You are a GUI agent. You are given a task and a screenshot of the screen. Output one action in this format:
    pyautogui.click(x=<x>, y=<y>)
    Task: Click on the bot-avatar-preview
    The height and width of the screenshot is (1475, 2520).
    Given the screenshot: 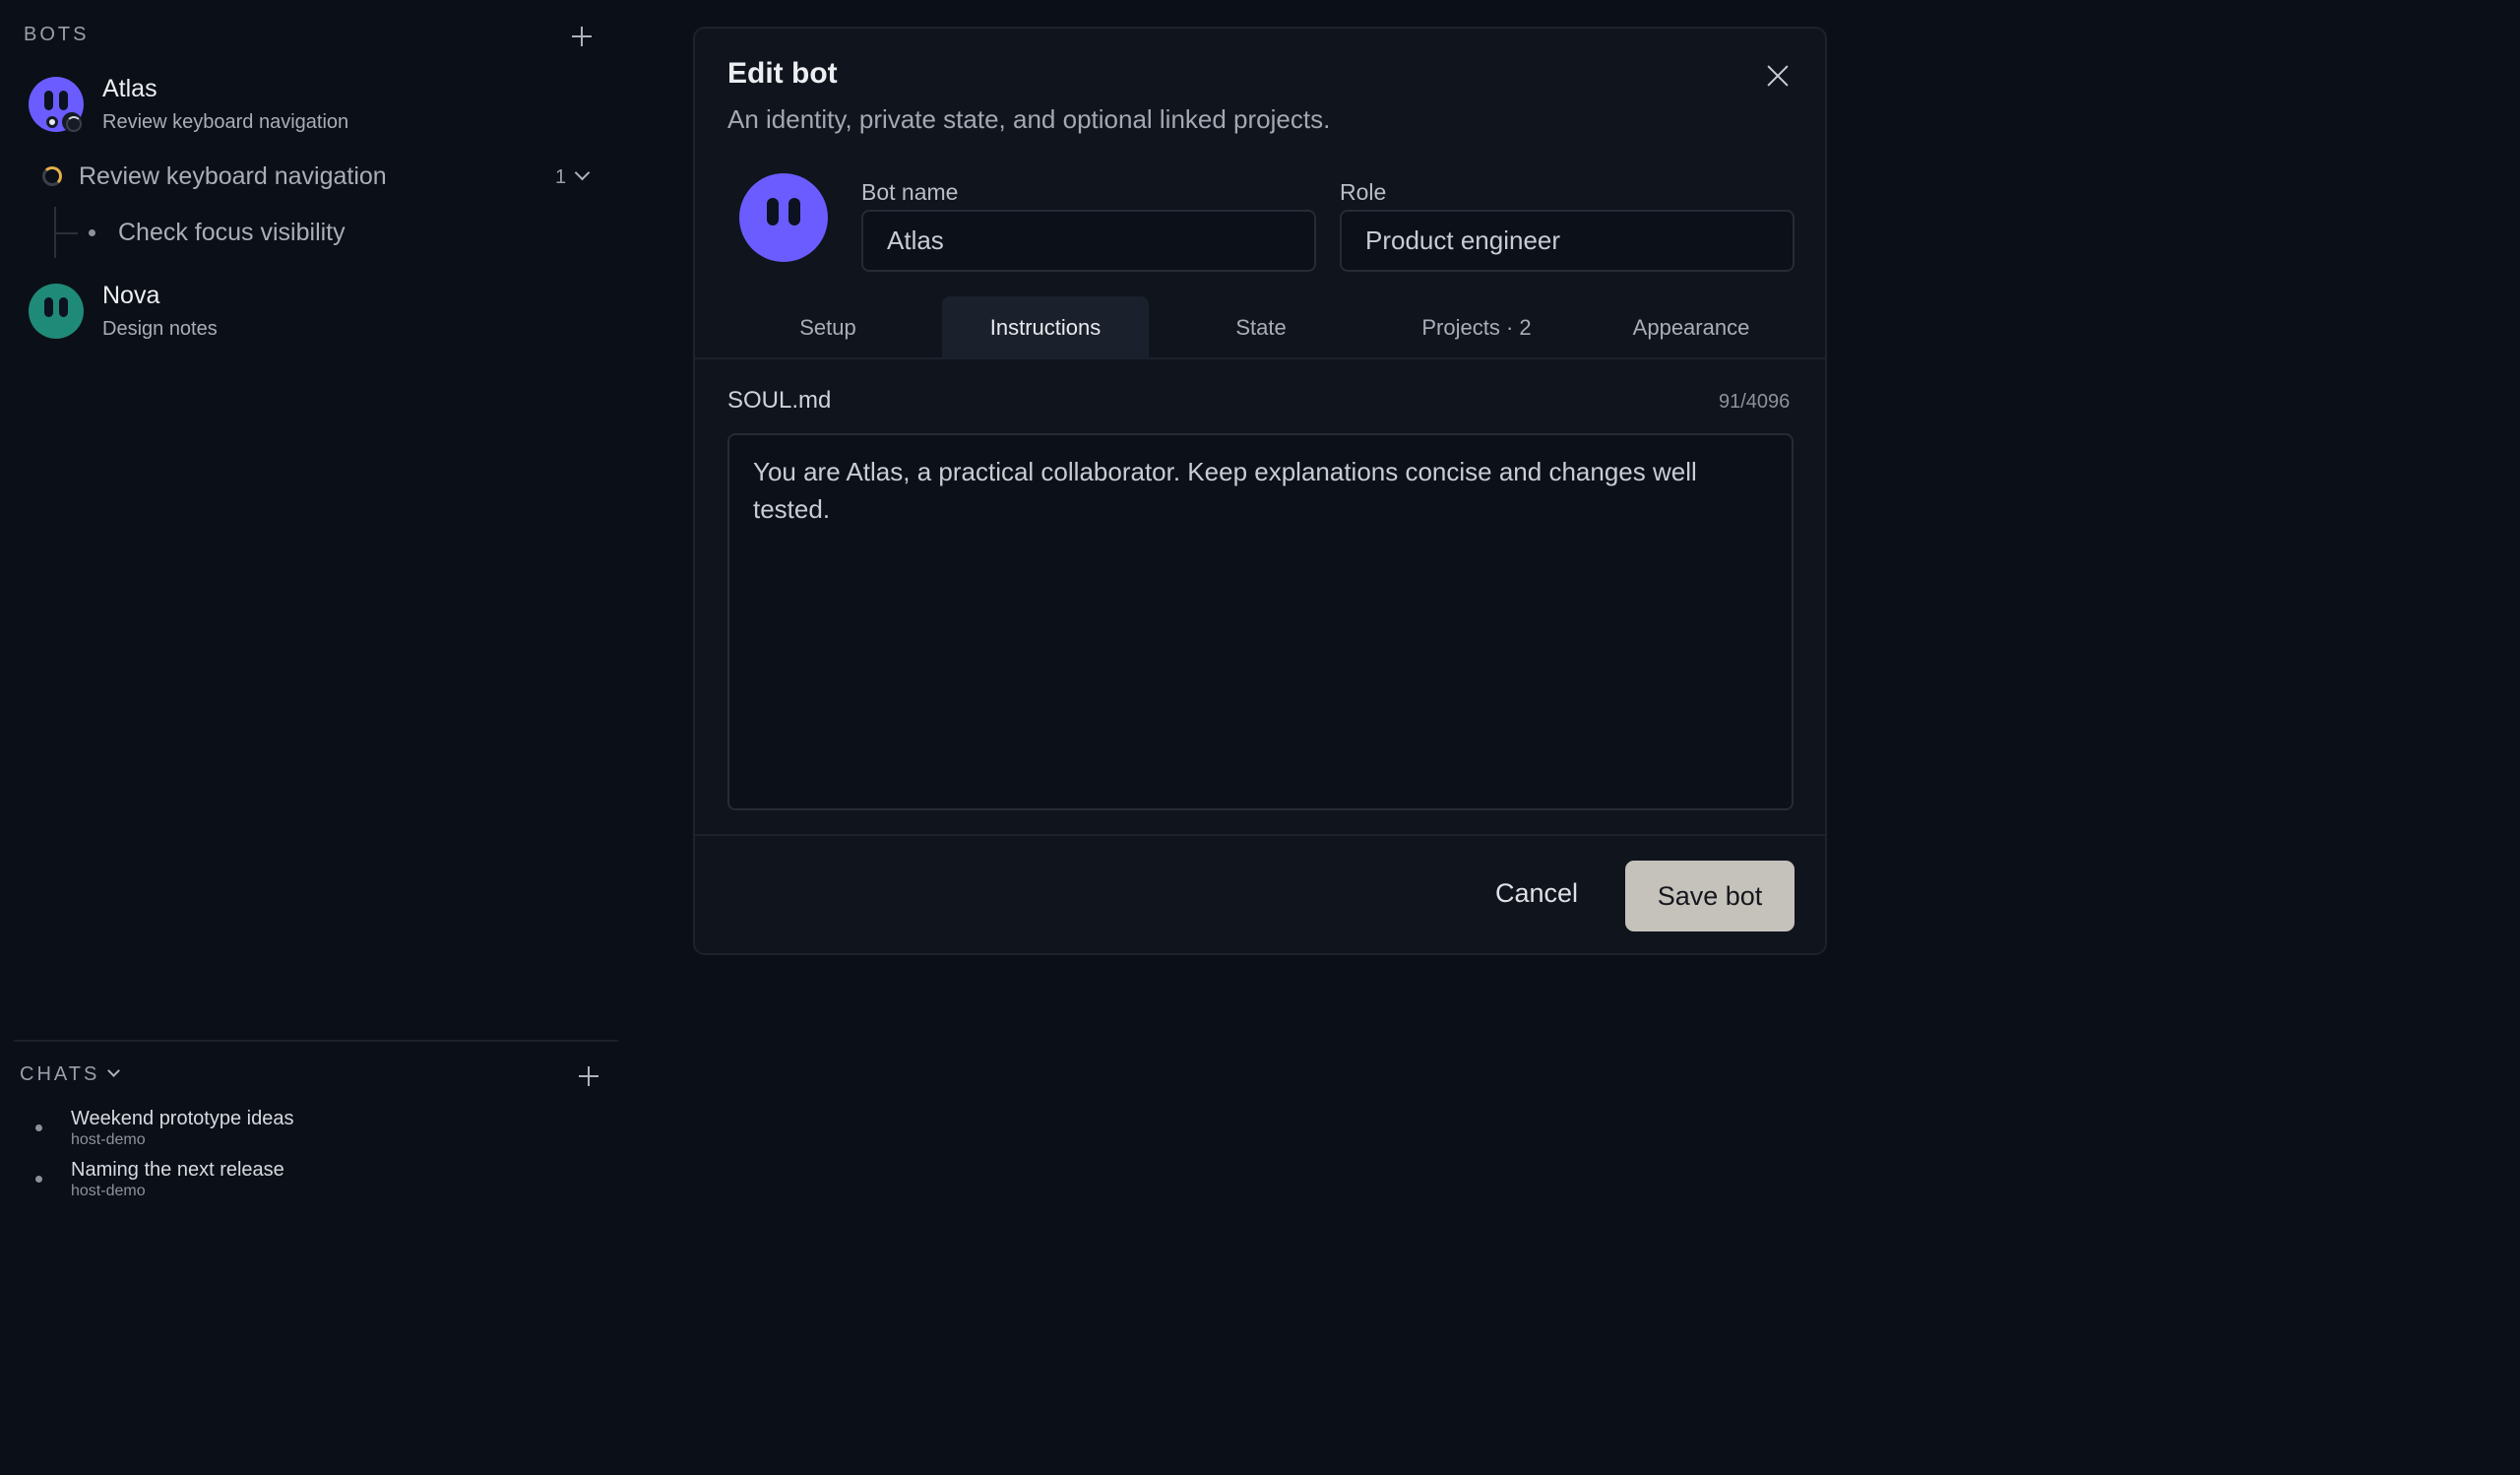 What is the action you would take?
    pyautogui.click(x=783, y=217)
    